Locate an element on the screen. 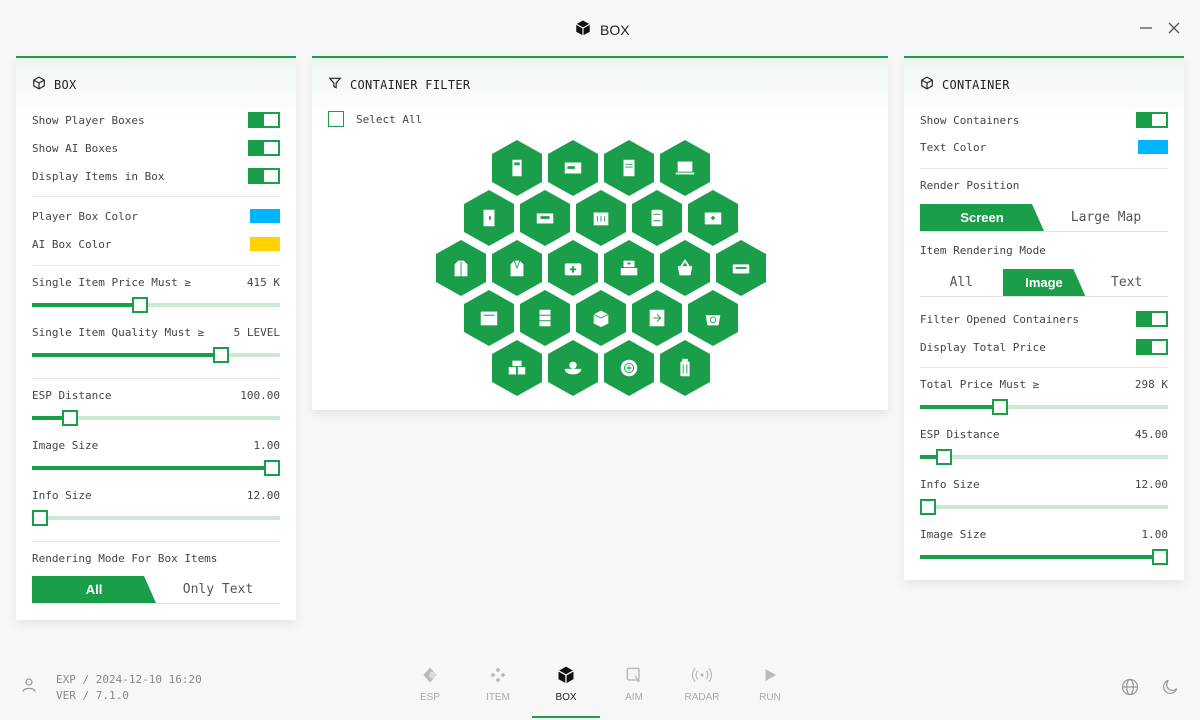  show-player-boxes-toggle is located at coordinates (264, 120).